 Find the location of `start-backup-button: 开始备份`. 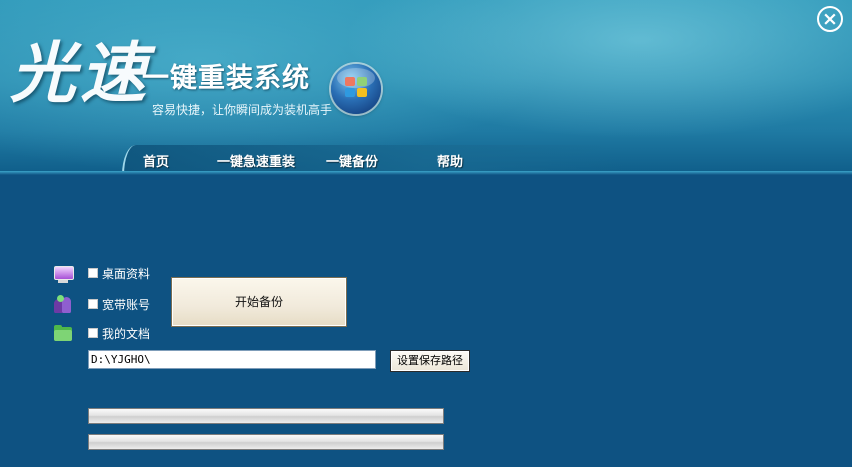

start-backup-button: 开始备份 is located at coordinates (259, 302).